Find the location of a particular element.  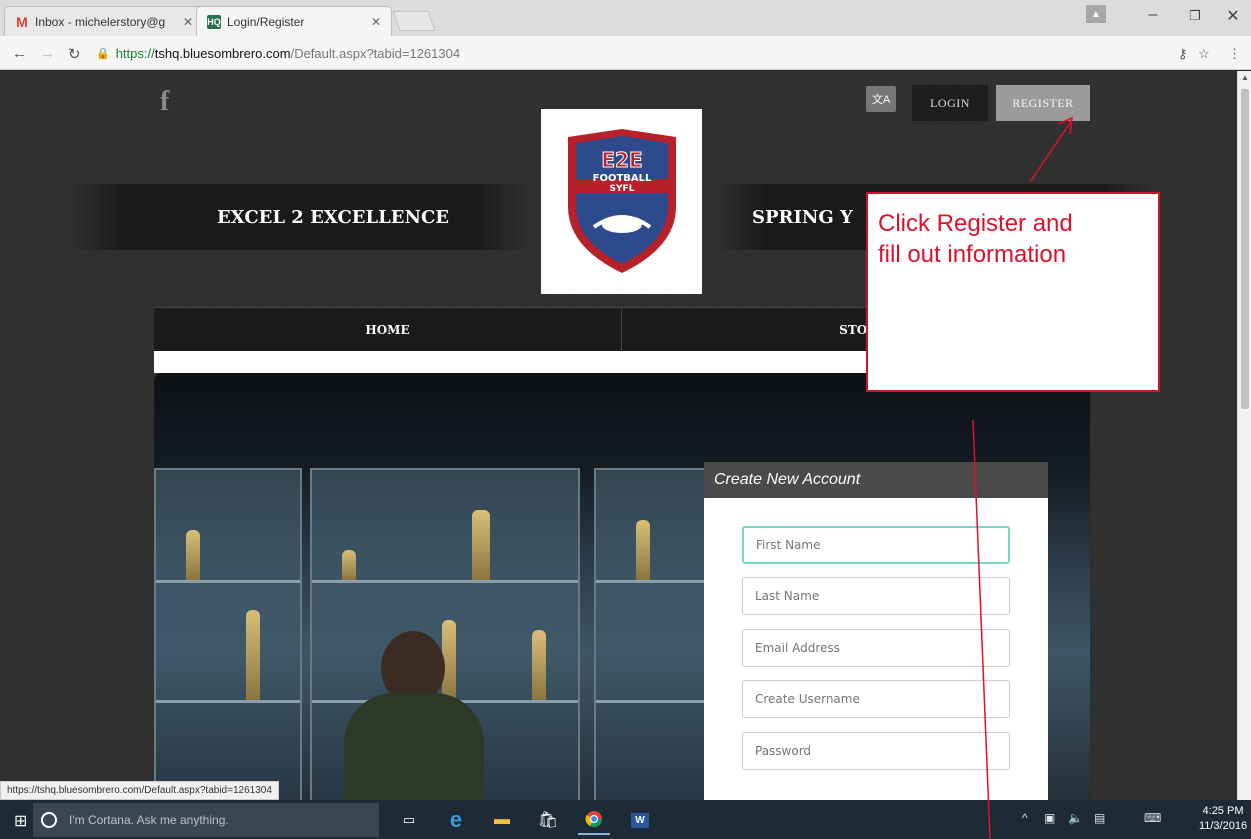

back-icon: ← is located at coordinates (19, 53).